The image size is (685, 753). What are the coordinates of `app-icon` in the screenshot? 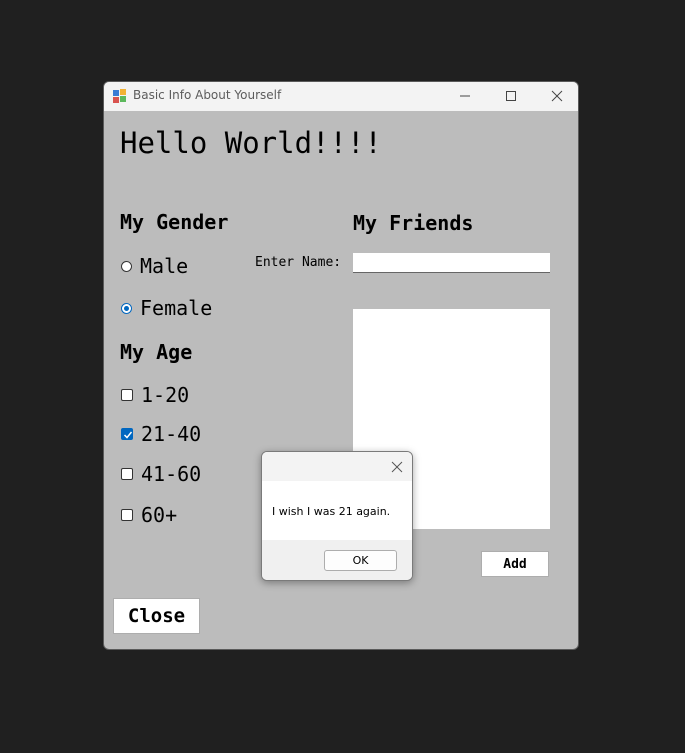 It's located at (120, 96).